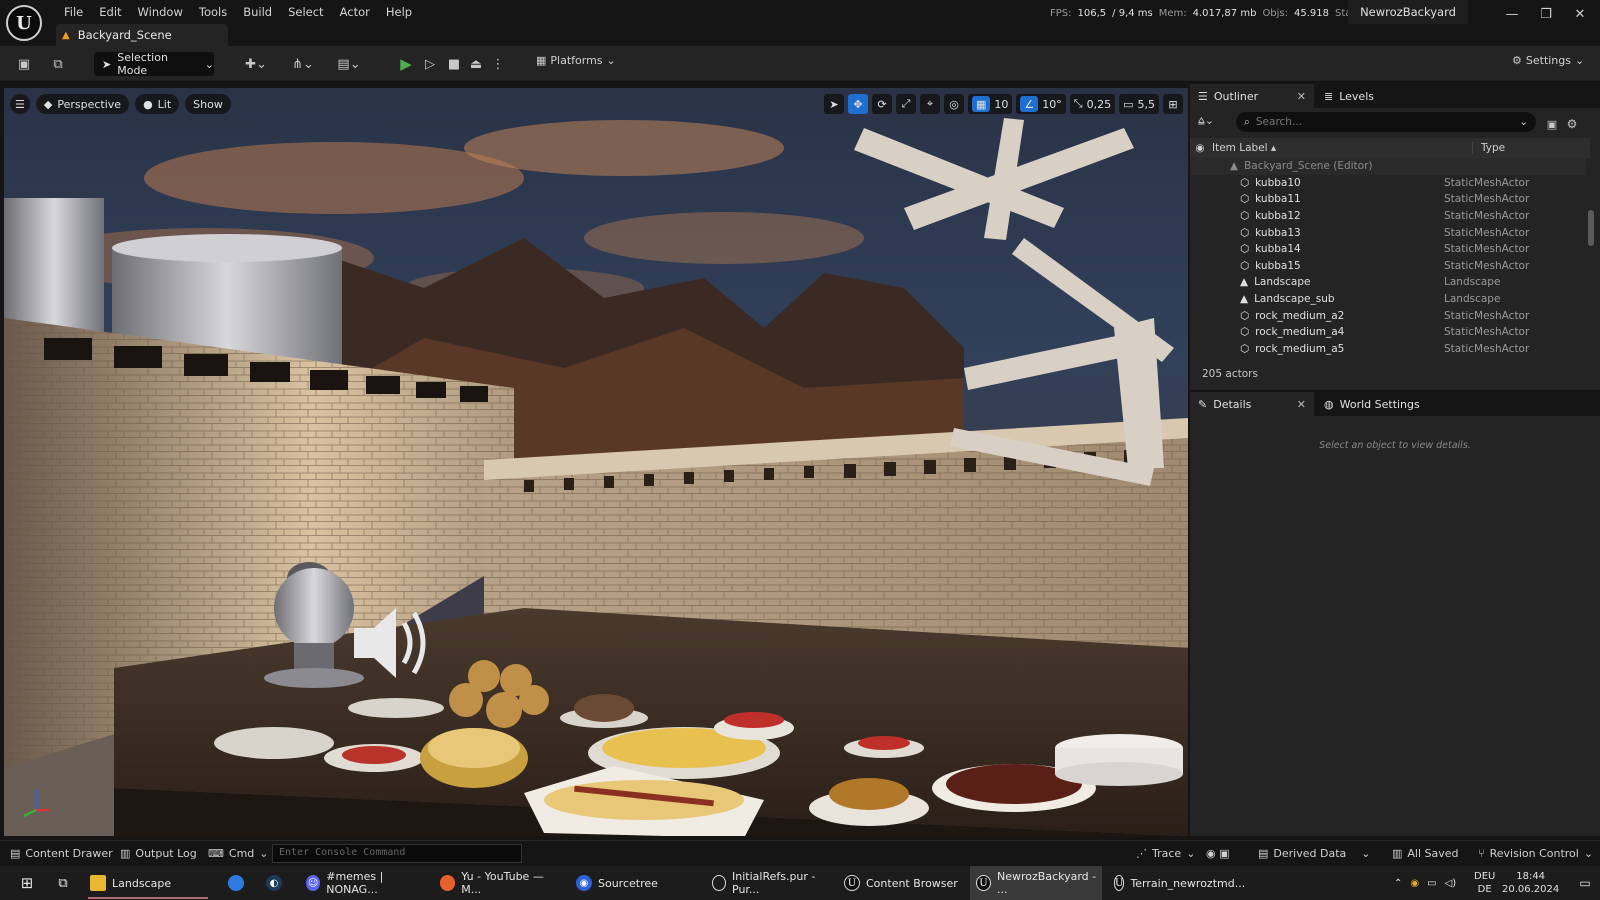 The height and width of the screenshot is (900, 1600). I want to click on selection-mode-dropdown: ➤ Selection Mode ⌄, so click(154, 64).